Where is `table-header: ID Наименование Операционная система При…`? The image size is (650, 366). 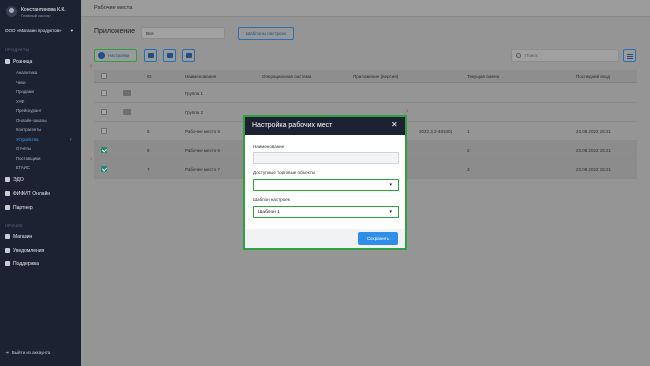 table-header: ID Наименование Операционная система При… is located at coordinates (365, 76).